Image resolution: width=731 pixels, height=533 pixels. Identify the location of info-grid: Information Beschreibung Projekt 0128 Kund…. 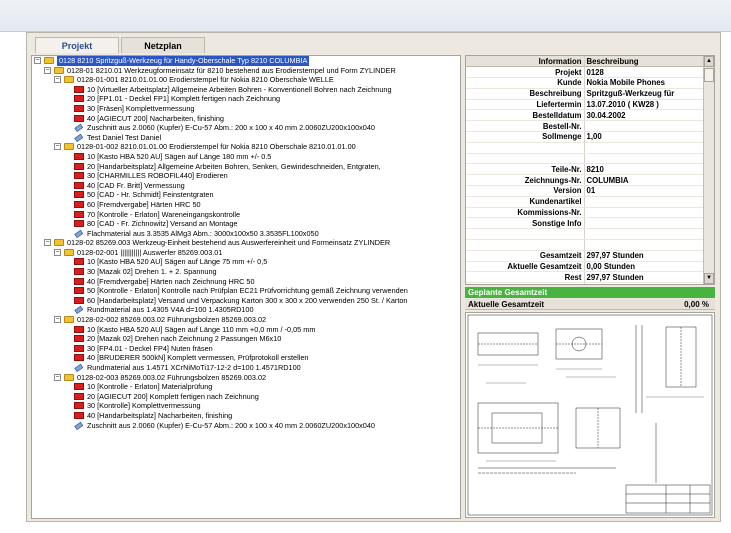
(590, 170).